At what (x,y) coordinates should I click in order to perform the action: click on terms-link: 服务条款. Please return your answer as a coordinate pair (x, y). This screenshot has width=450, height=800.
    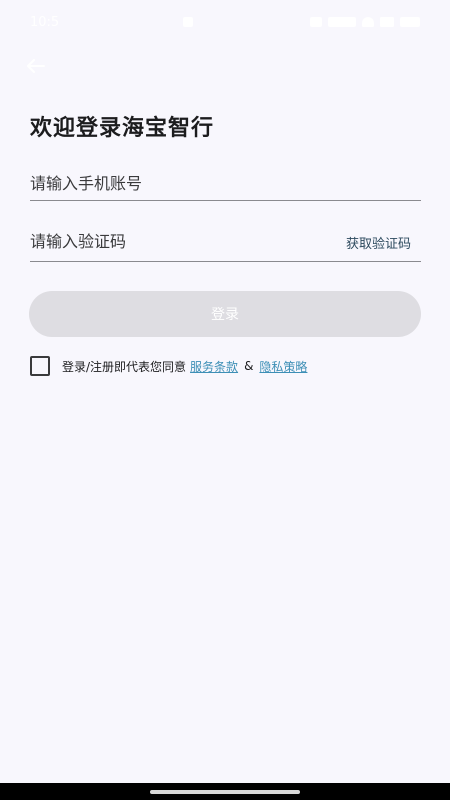
    Looking at the image, I should click on (214, 366).